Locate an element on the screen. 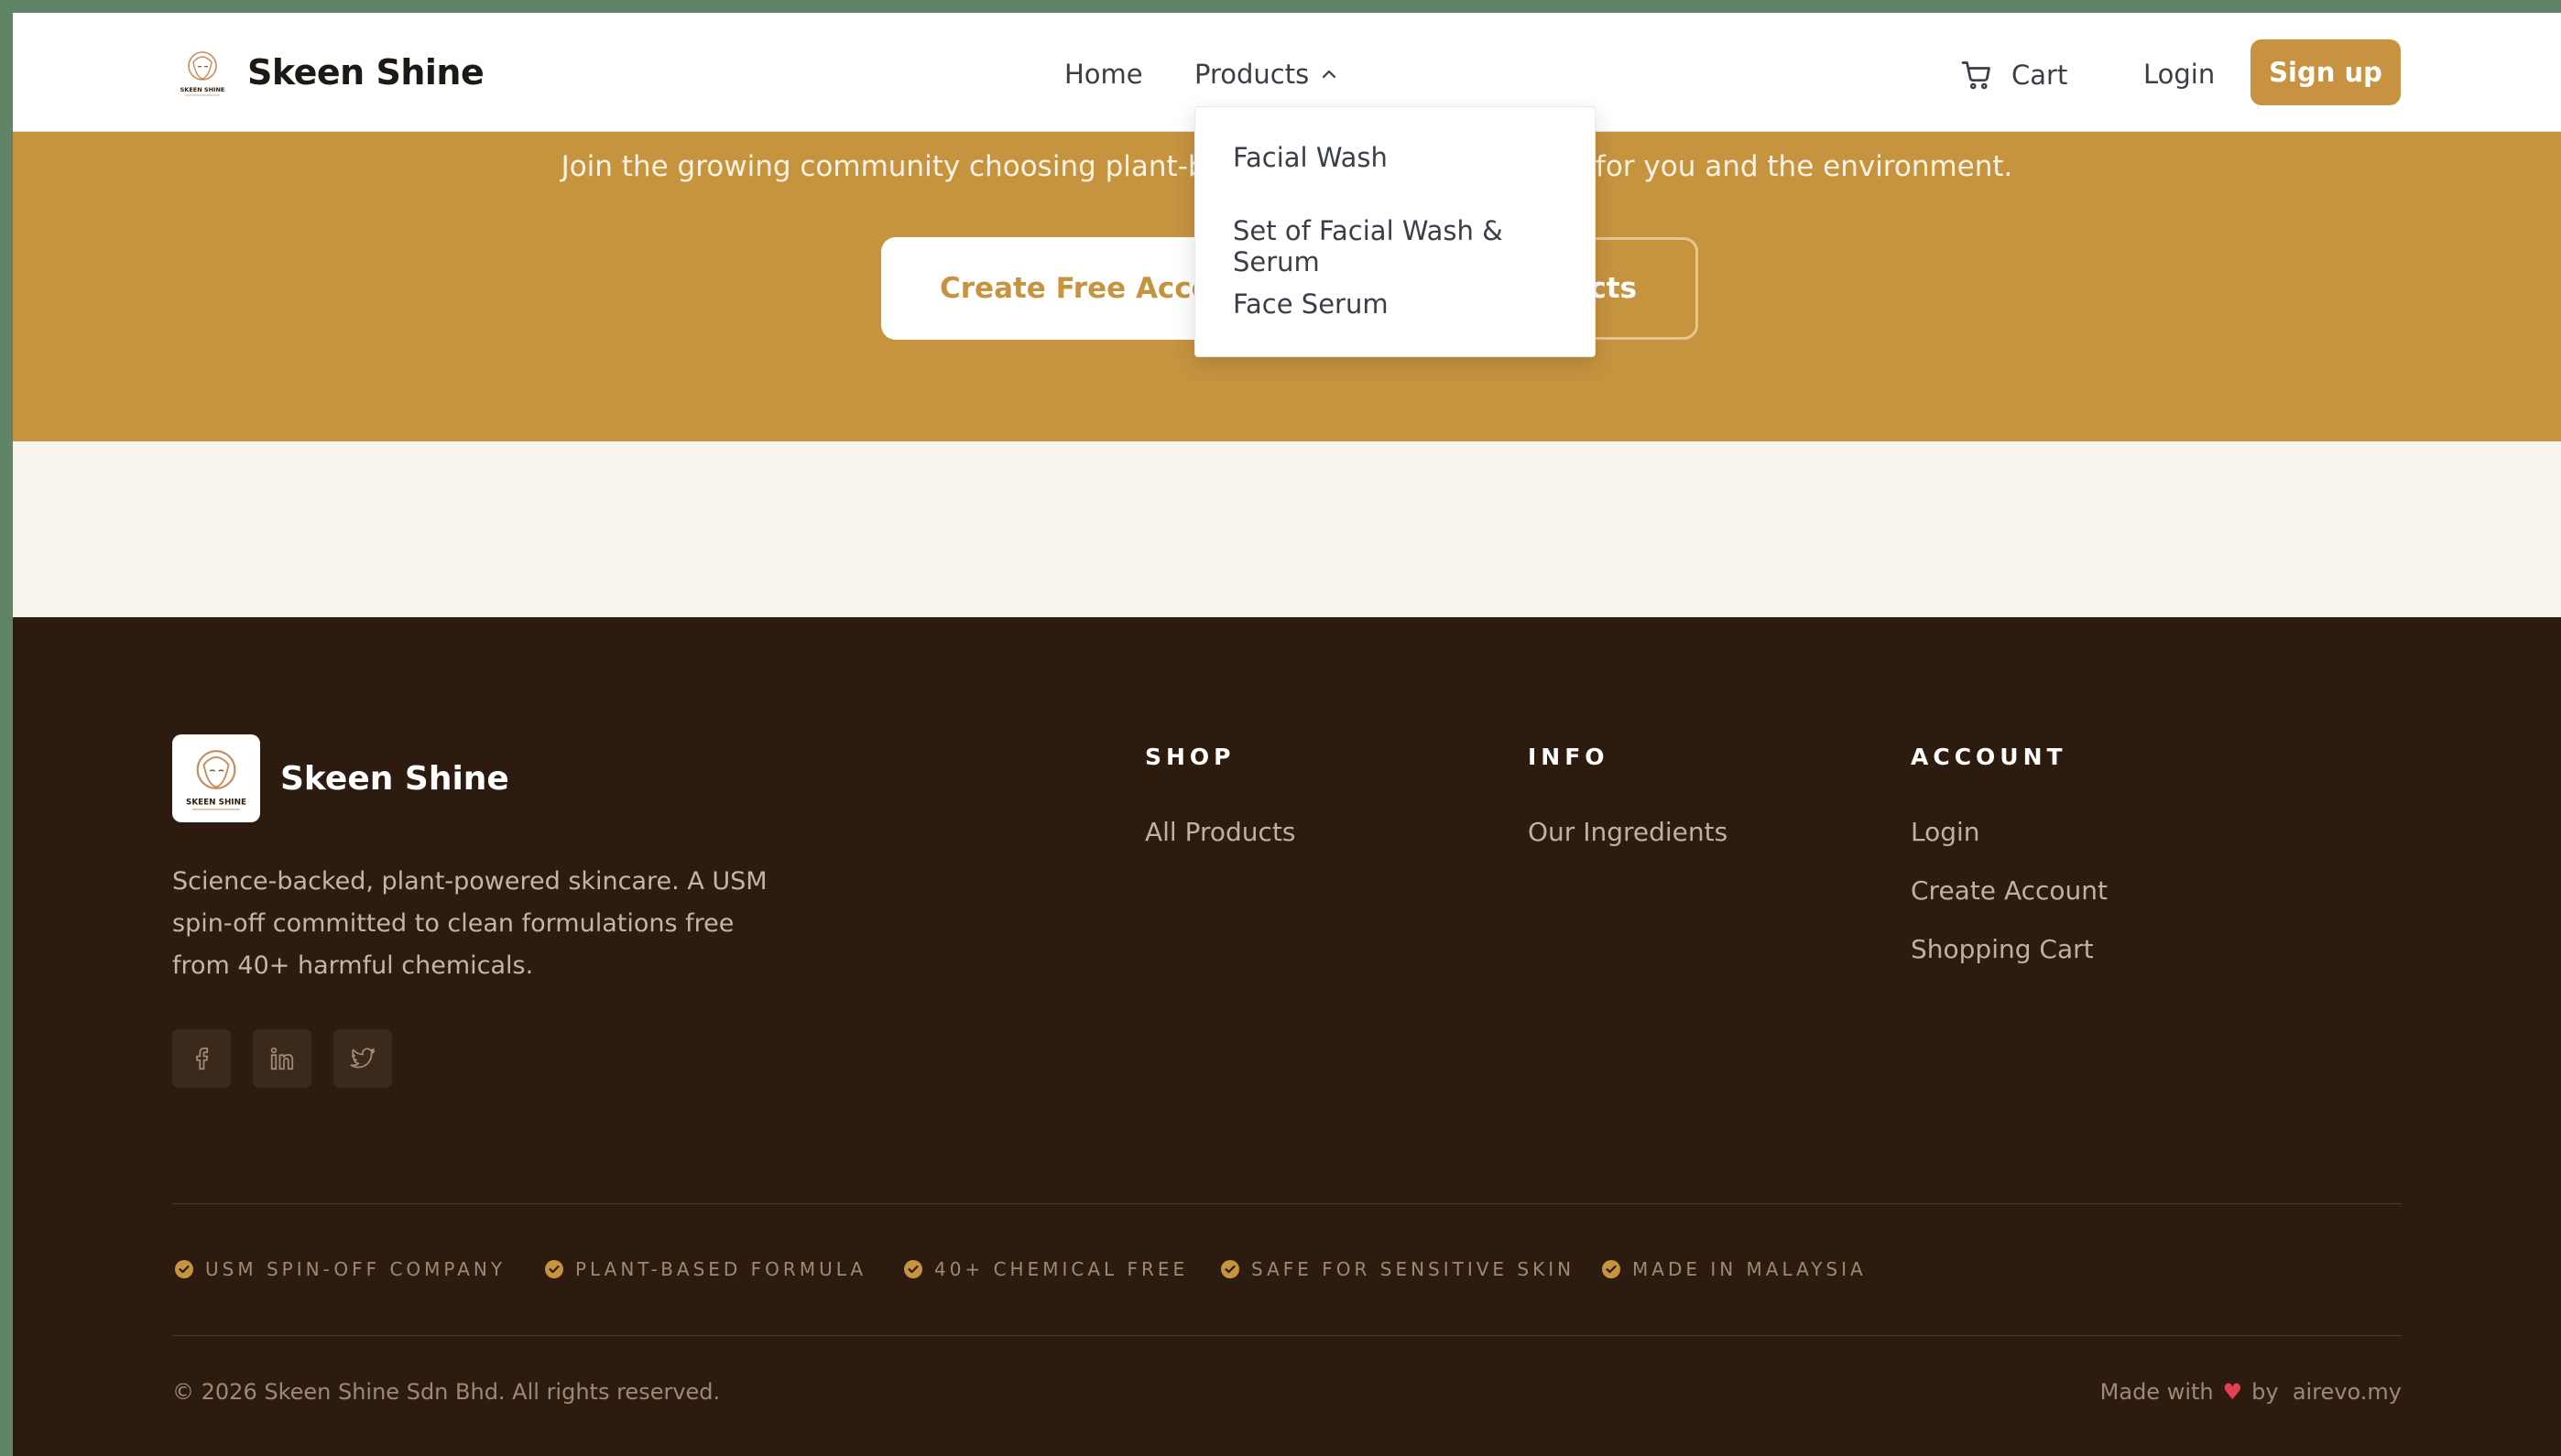  twitter-icon is located at coordinates (363, 1058).